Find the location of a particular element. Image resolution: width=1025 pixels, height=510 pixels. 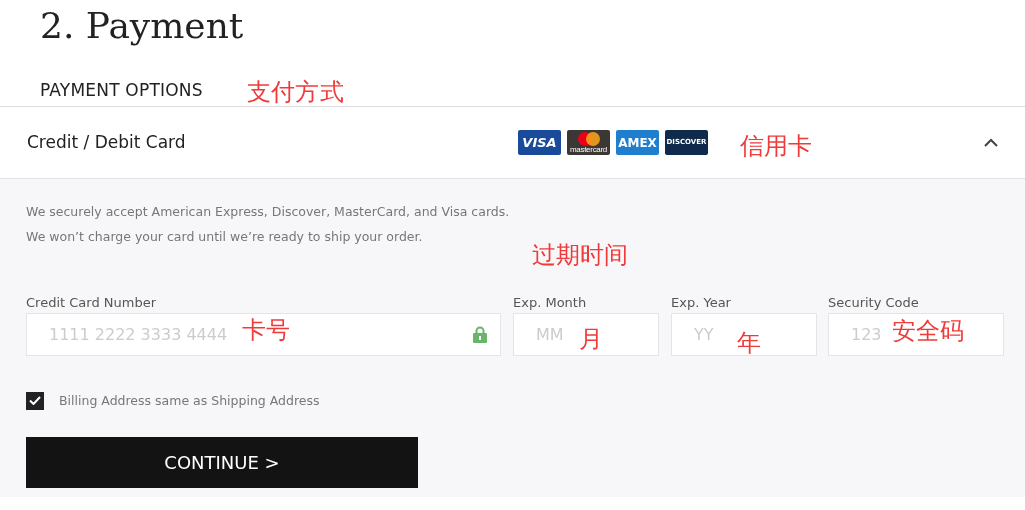

annotation-text: 支付方式 is located at coordinates (295, 92).